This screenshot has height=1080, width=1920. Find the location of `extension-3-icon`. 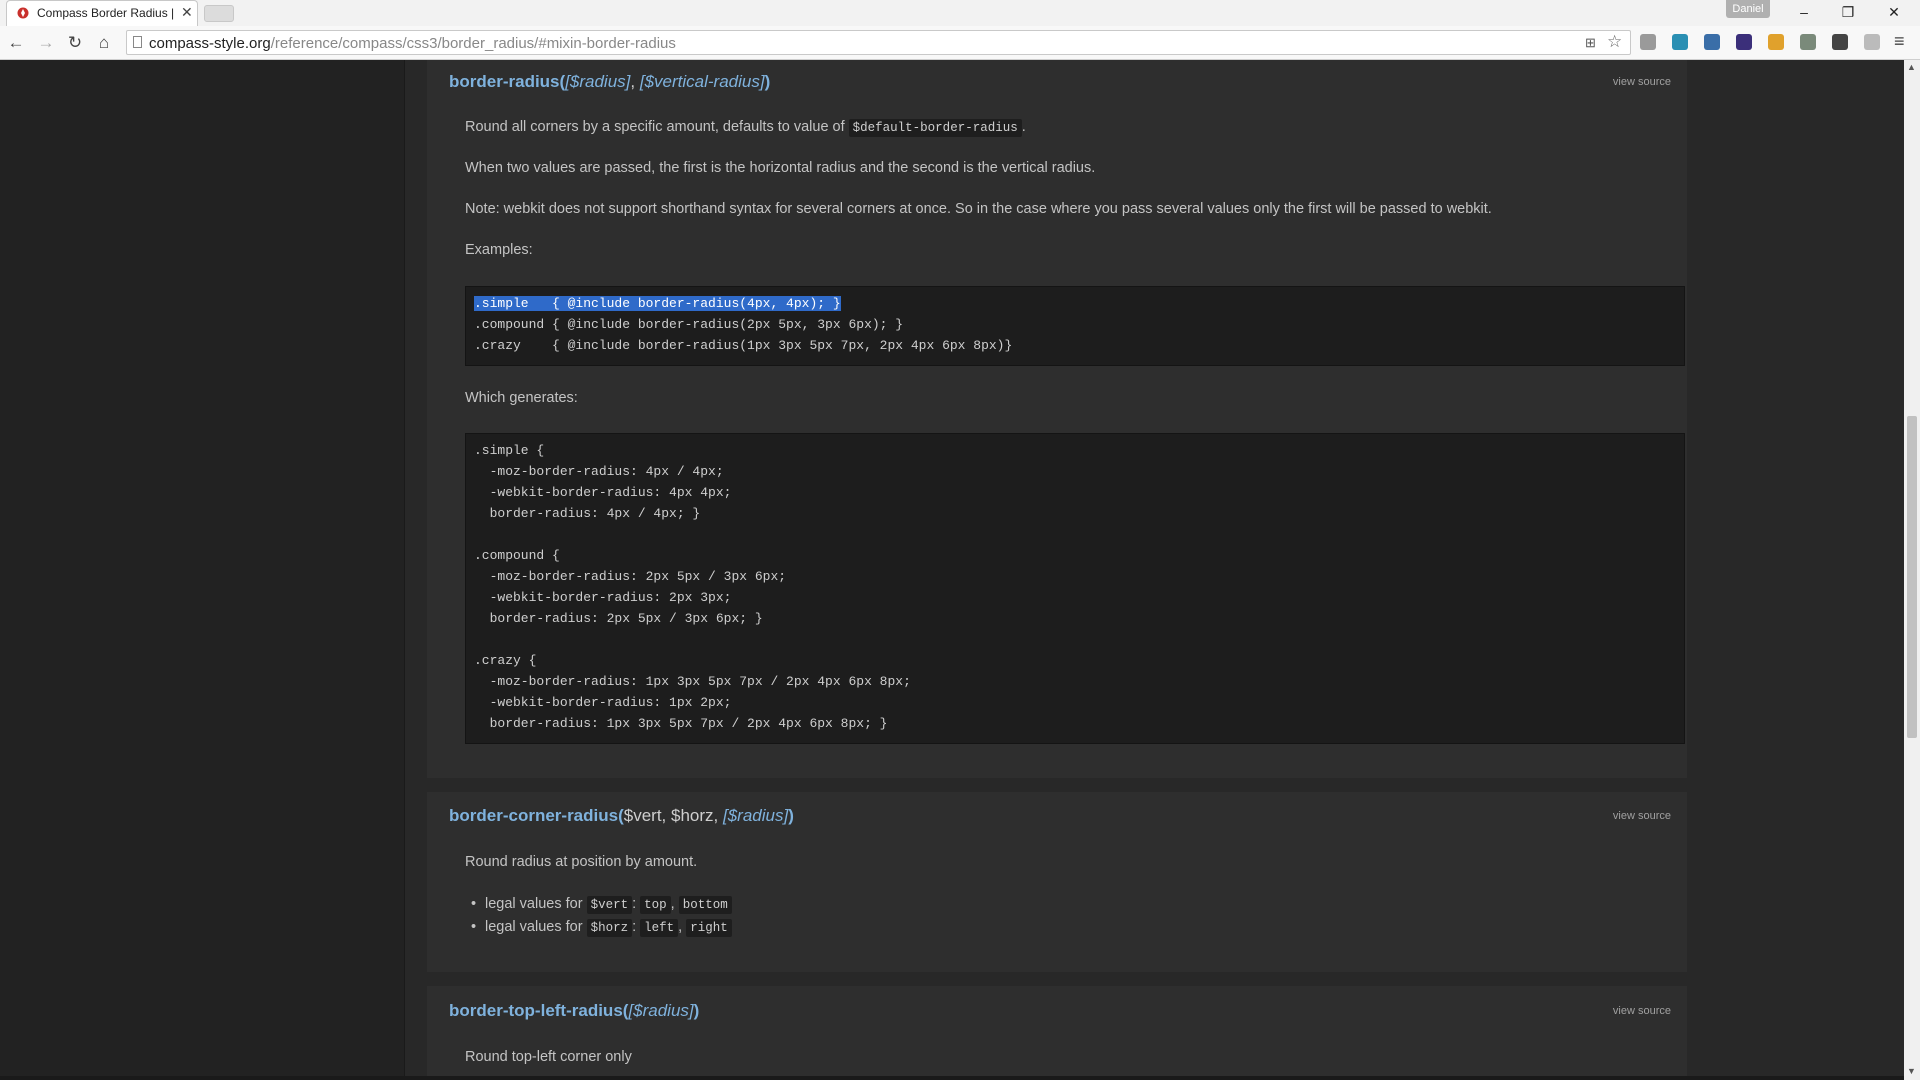

extension-3-icon is located at coordinates (1712, 42).